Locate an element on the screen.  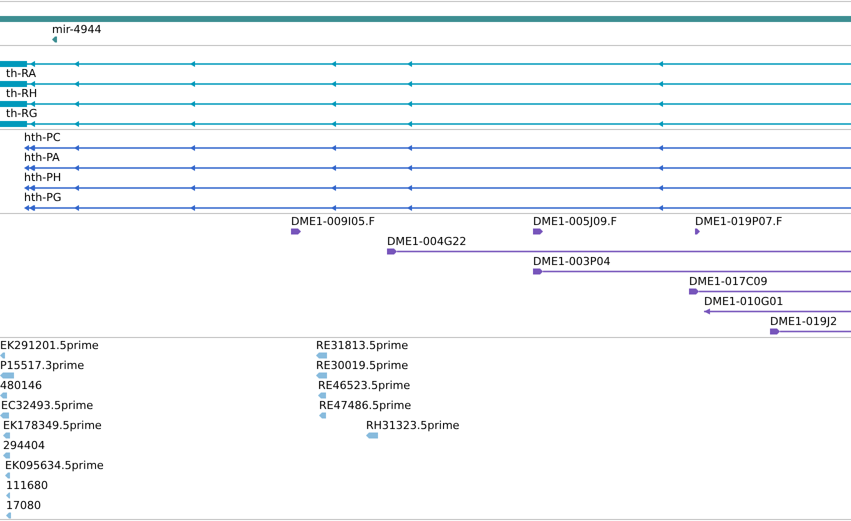
feature-label: RH31323.5prime is located at coordinates (413, 426).